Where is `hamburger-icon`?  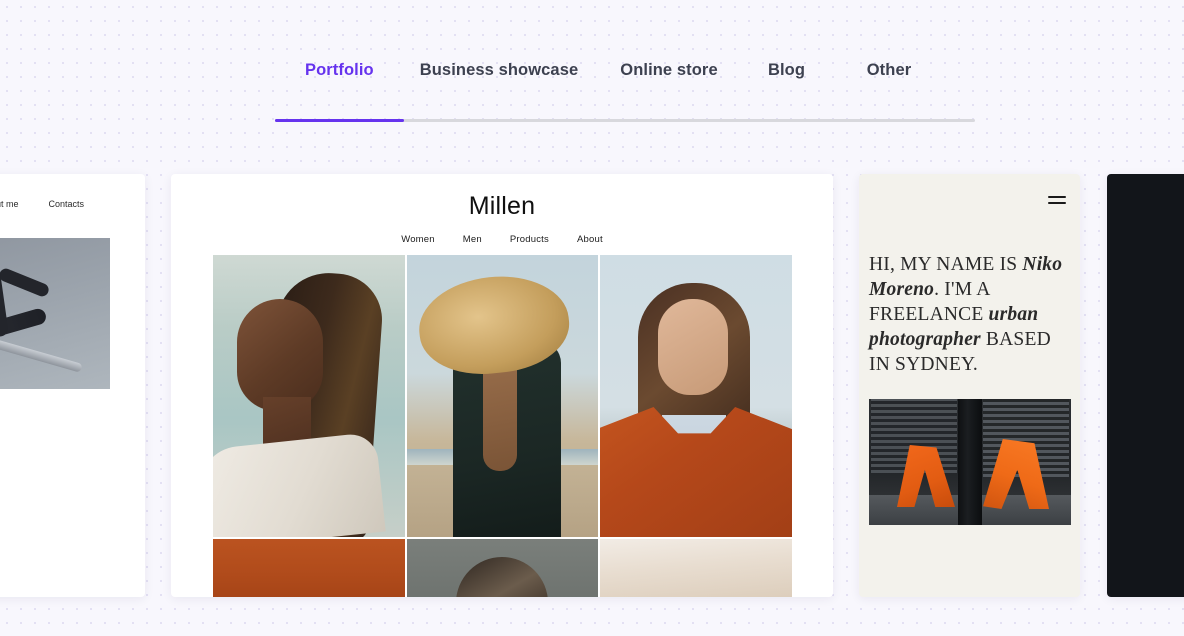 hamburger-icon is located at coordinates (1057, 201).